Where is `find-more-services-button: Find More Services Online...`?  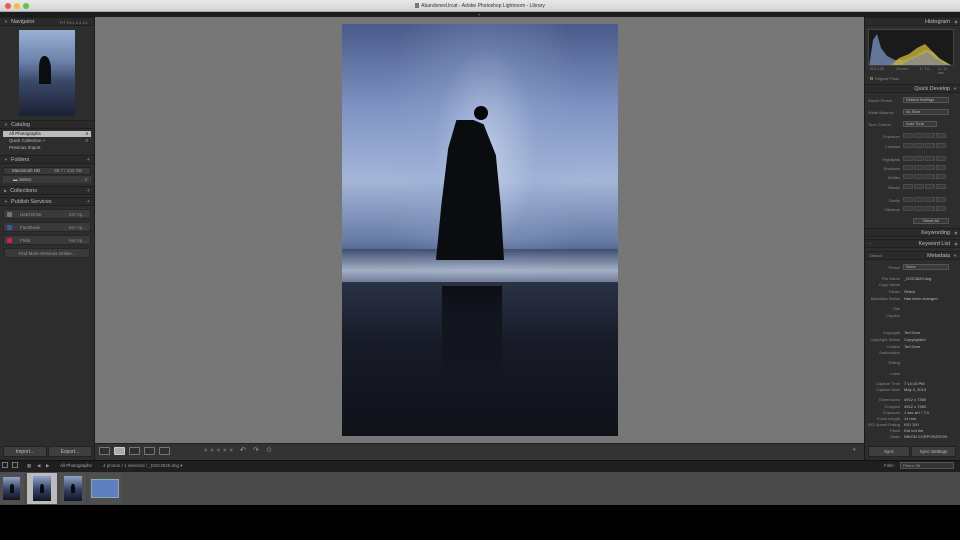
find-more-services-button: Find More Services Online... is located at coordinates (47, 253).